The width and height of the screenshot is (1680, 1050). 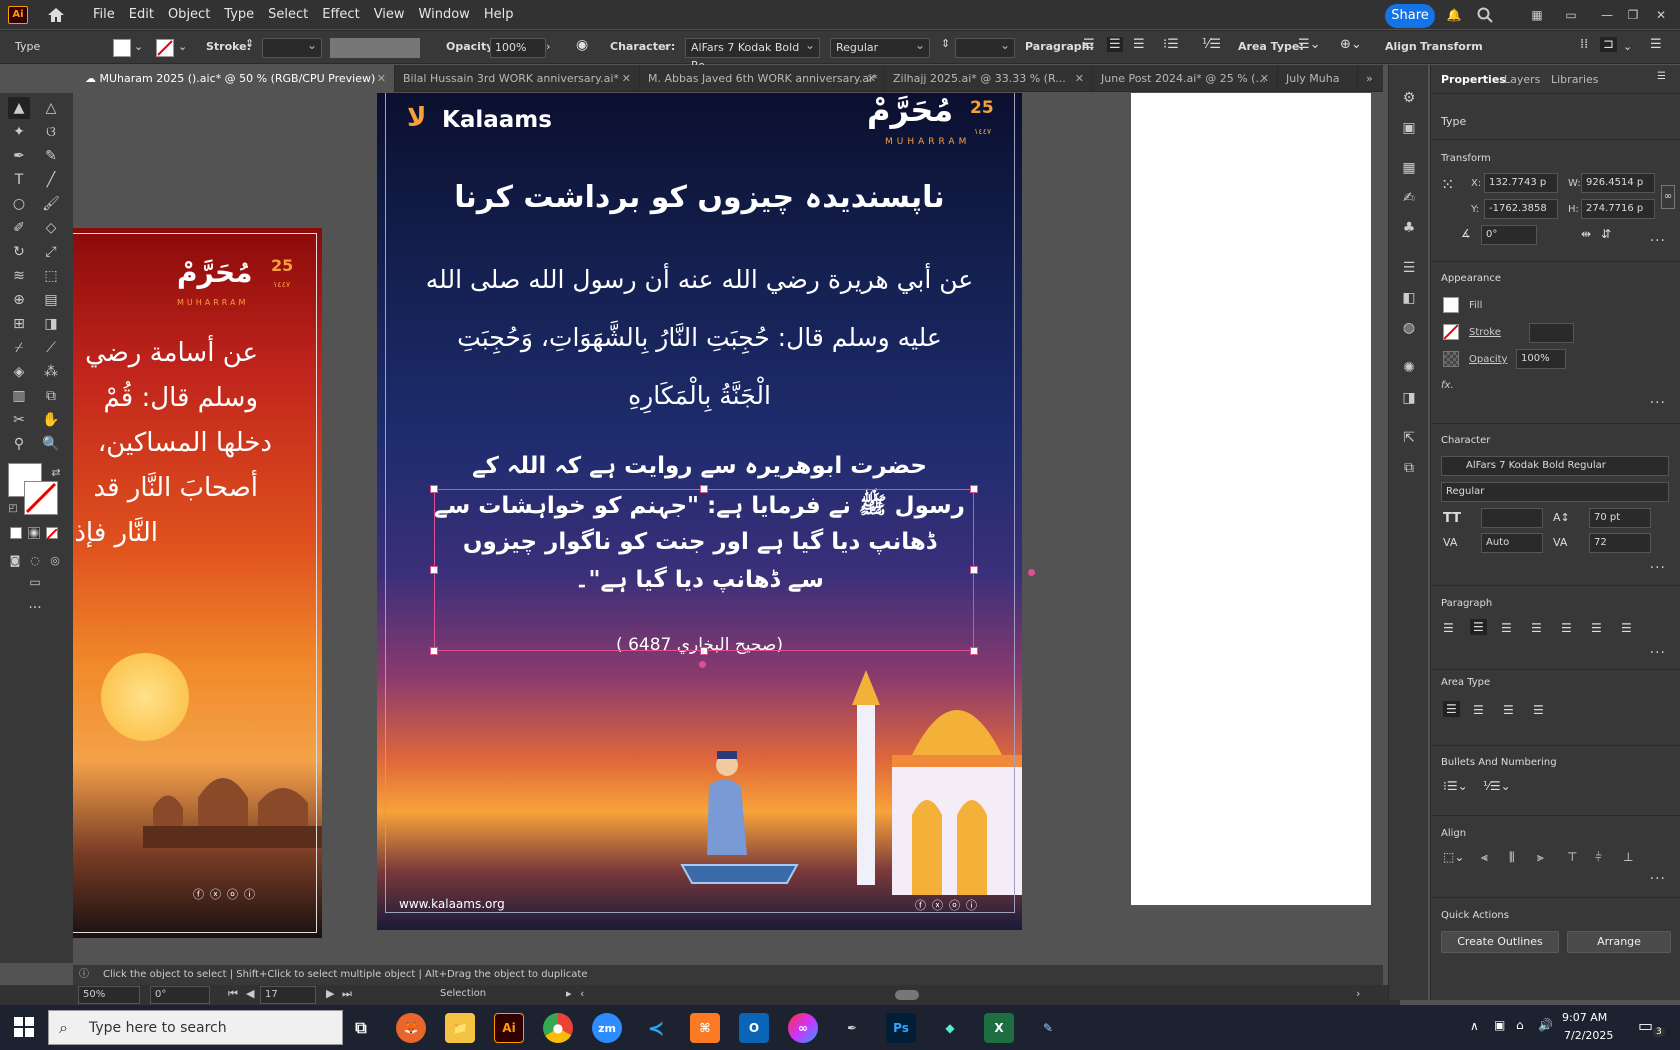 I want to click on swap-colors-icon: ⇄, so click(x=56, y=472).